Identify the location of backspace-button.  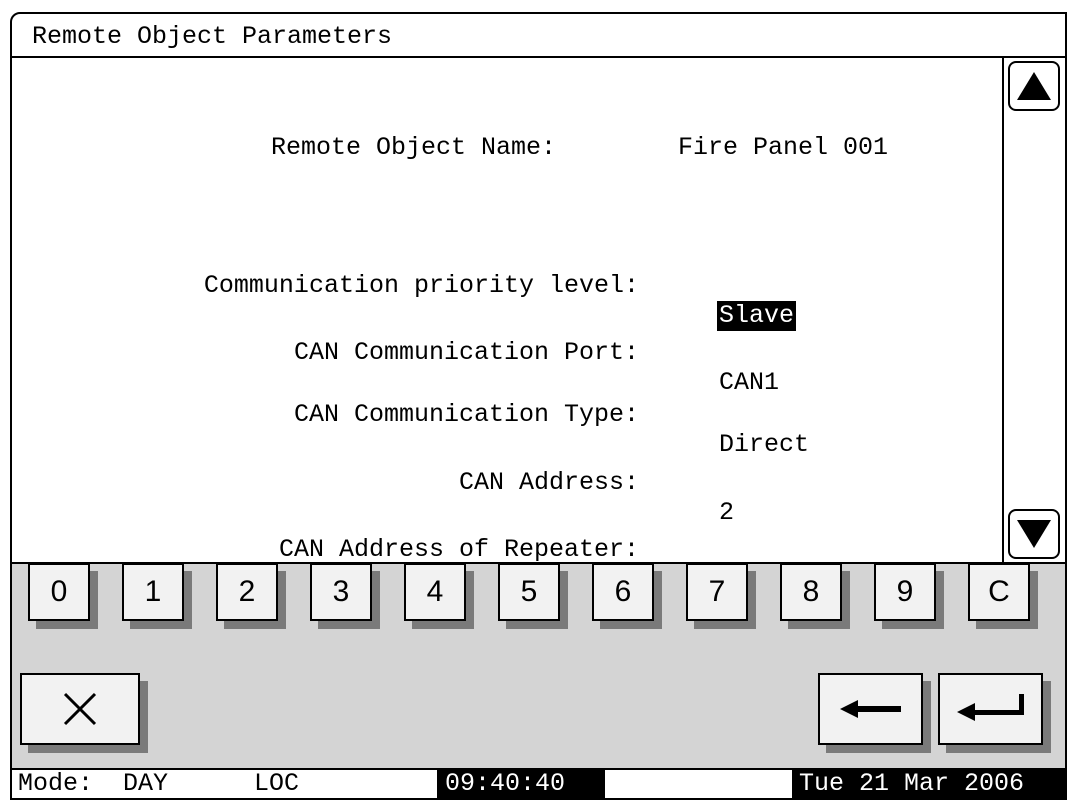
(870, 709).